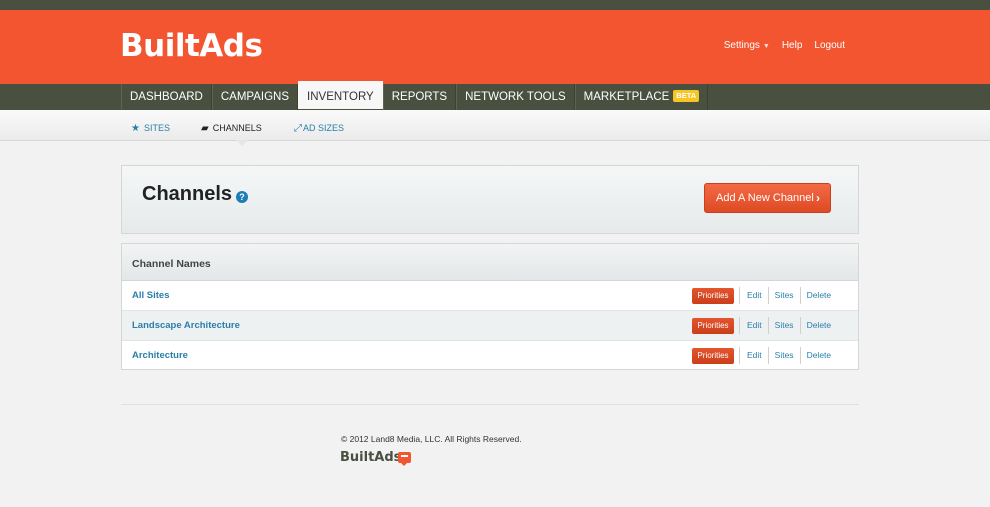  What do you see at coordinates (495, 125) in the screenshot?
I see `sub-nav: ★ SITES ▰ CHANNELS ⤢AD SIZES` at bounding box center [495, 125].